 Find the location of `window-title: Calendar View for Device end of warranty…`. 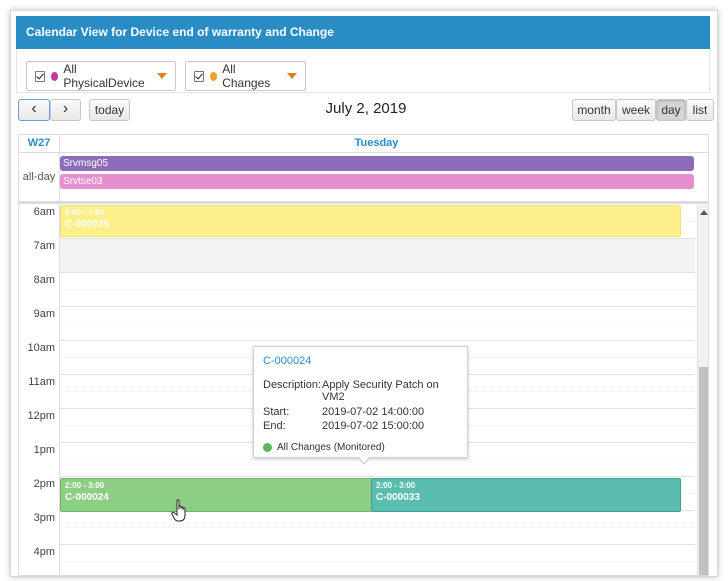

window-title: Calendar View for Device end of warranty… is located at coordinates (363, 32).